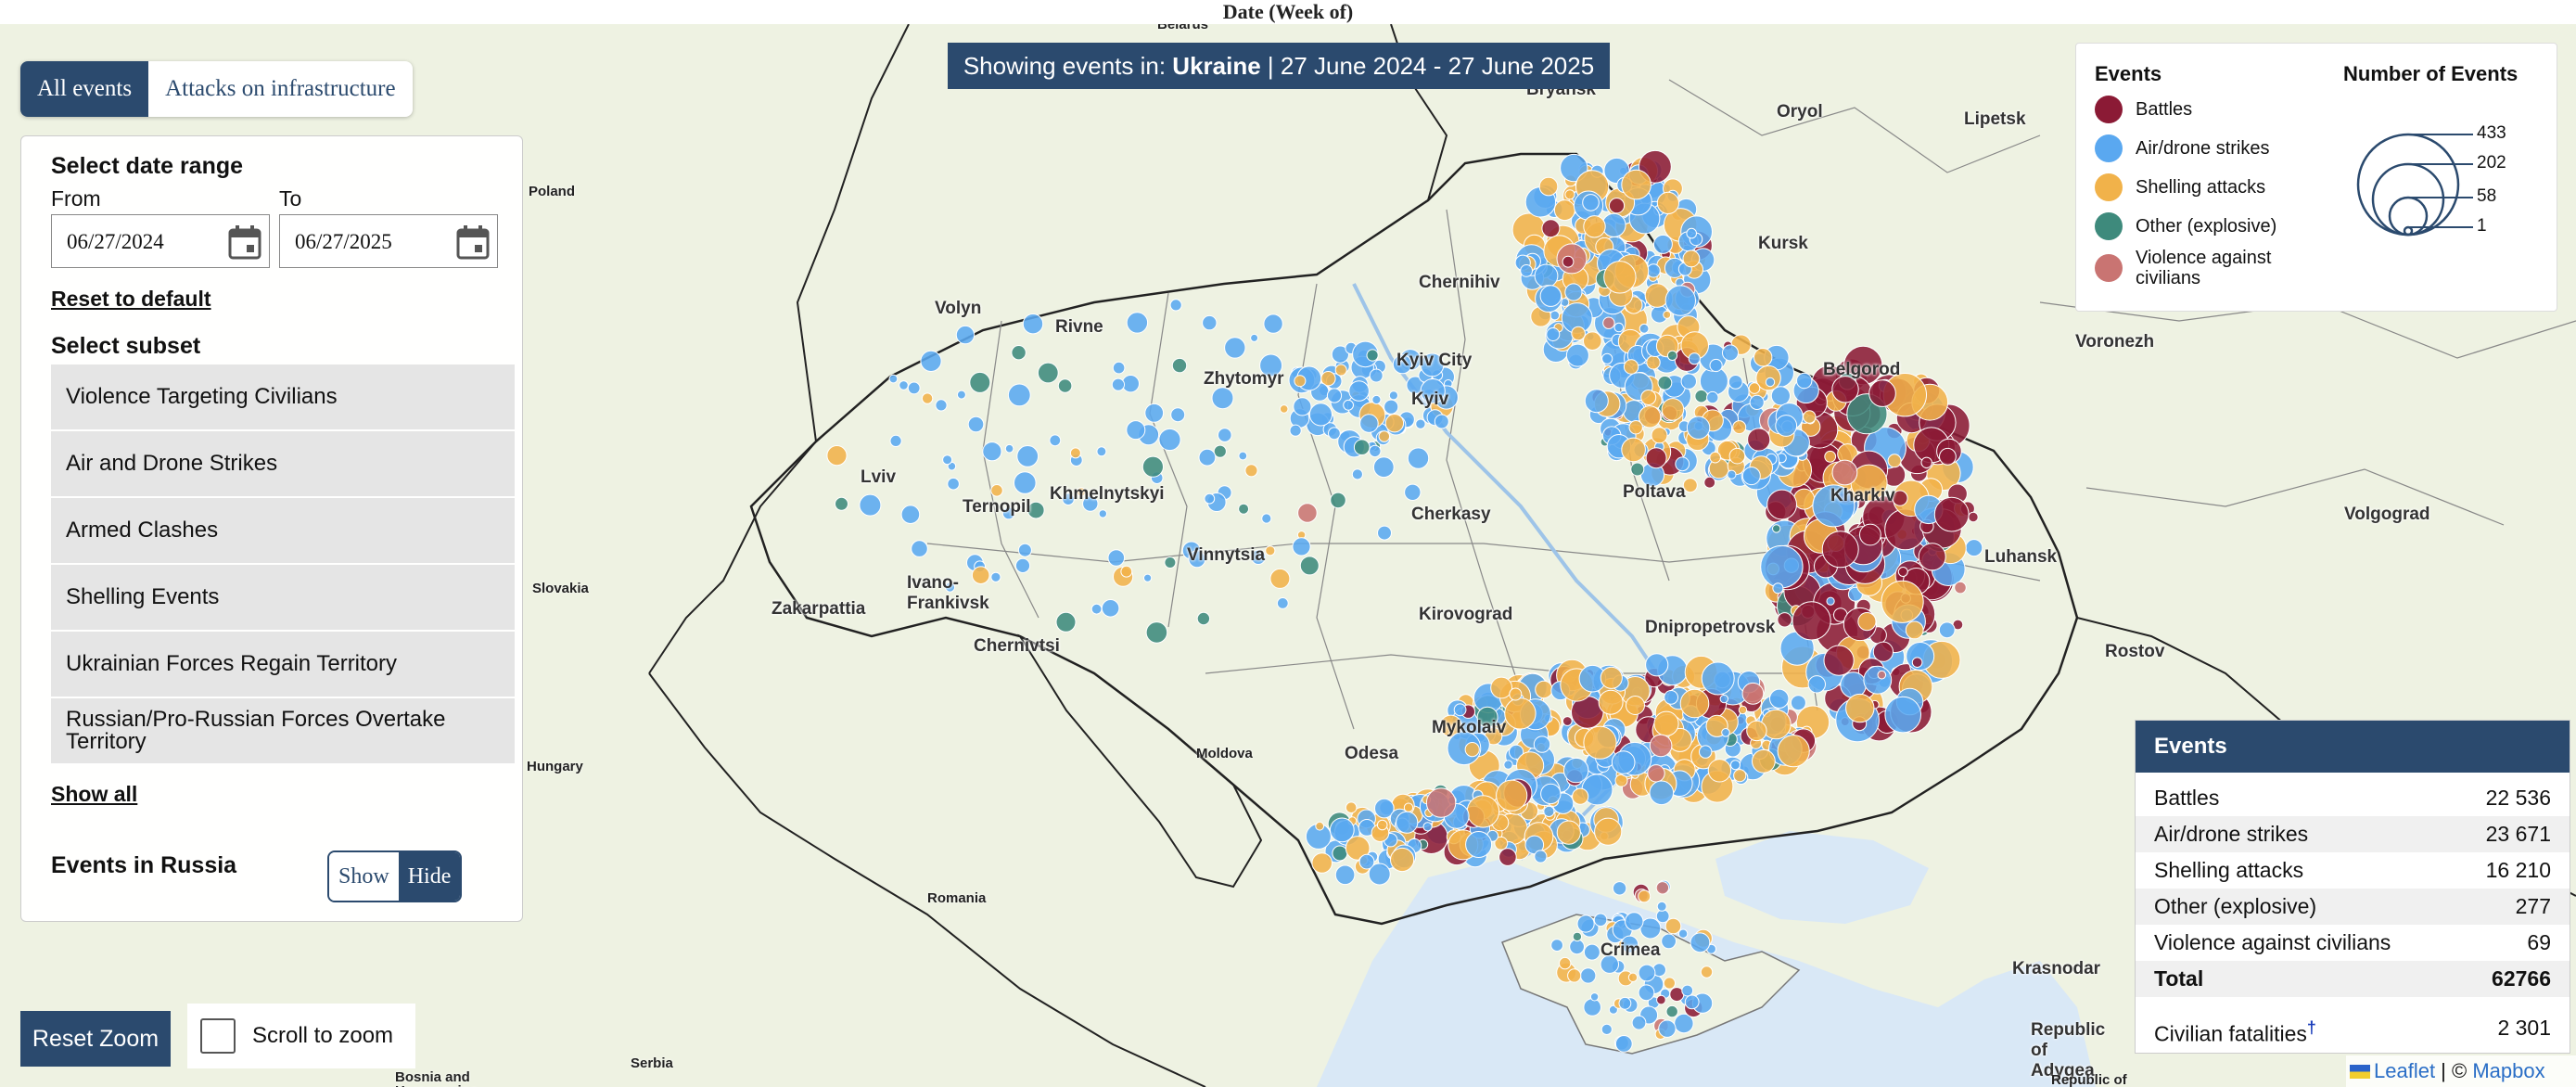 This screenshot has width=2576, height=1087. I want to click on mapbox-link: Mapbox, so click(2508, 1070).